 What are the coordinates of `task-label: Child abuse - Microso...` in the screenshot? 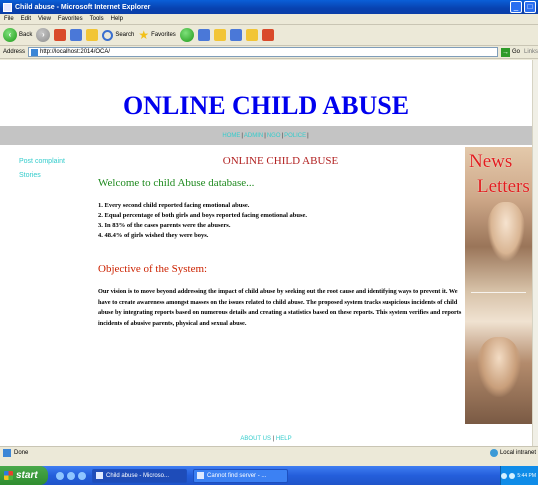 It's located at (138, 475).